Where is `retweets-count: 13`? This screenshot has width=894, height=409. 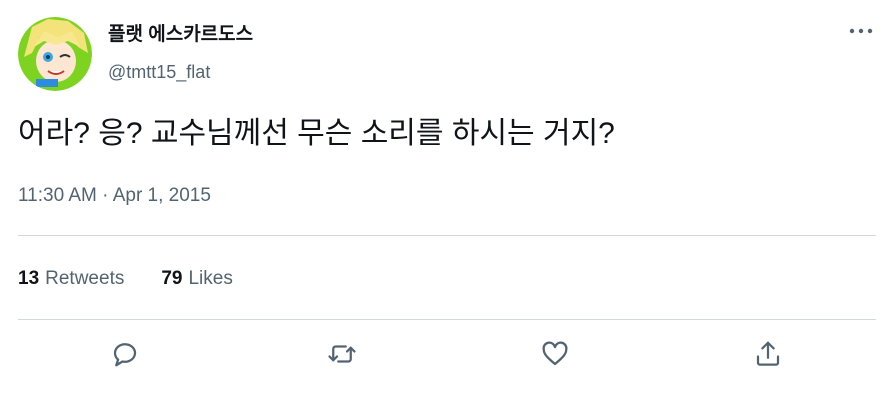
retweets-count: 13 is located at coordinates (29, 278).